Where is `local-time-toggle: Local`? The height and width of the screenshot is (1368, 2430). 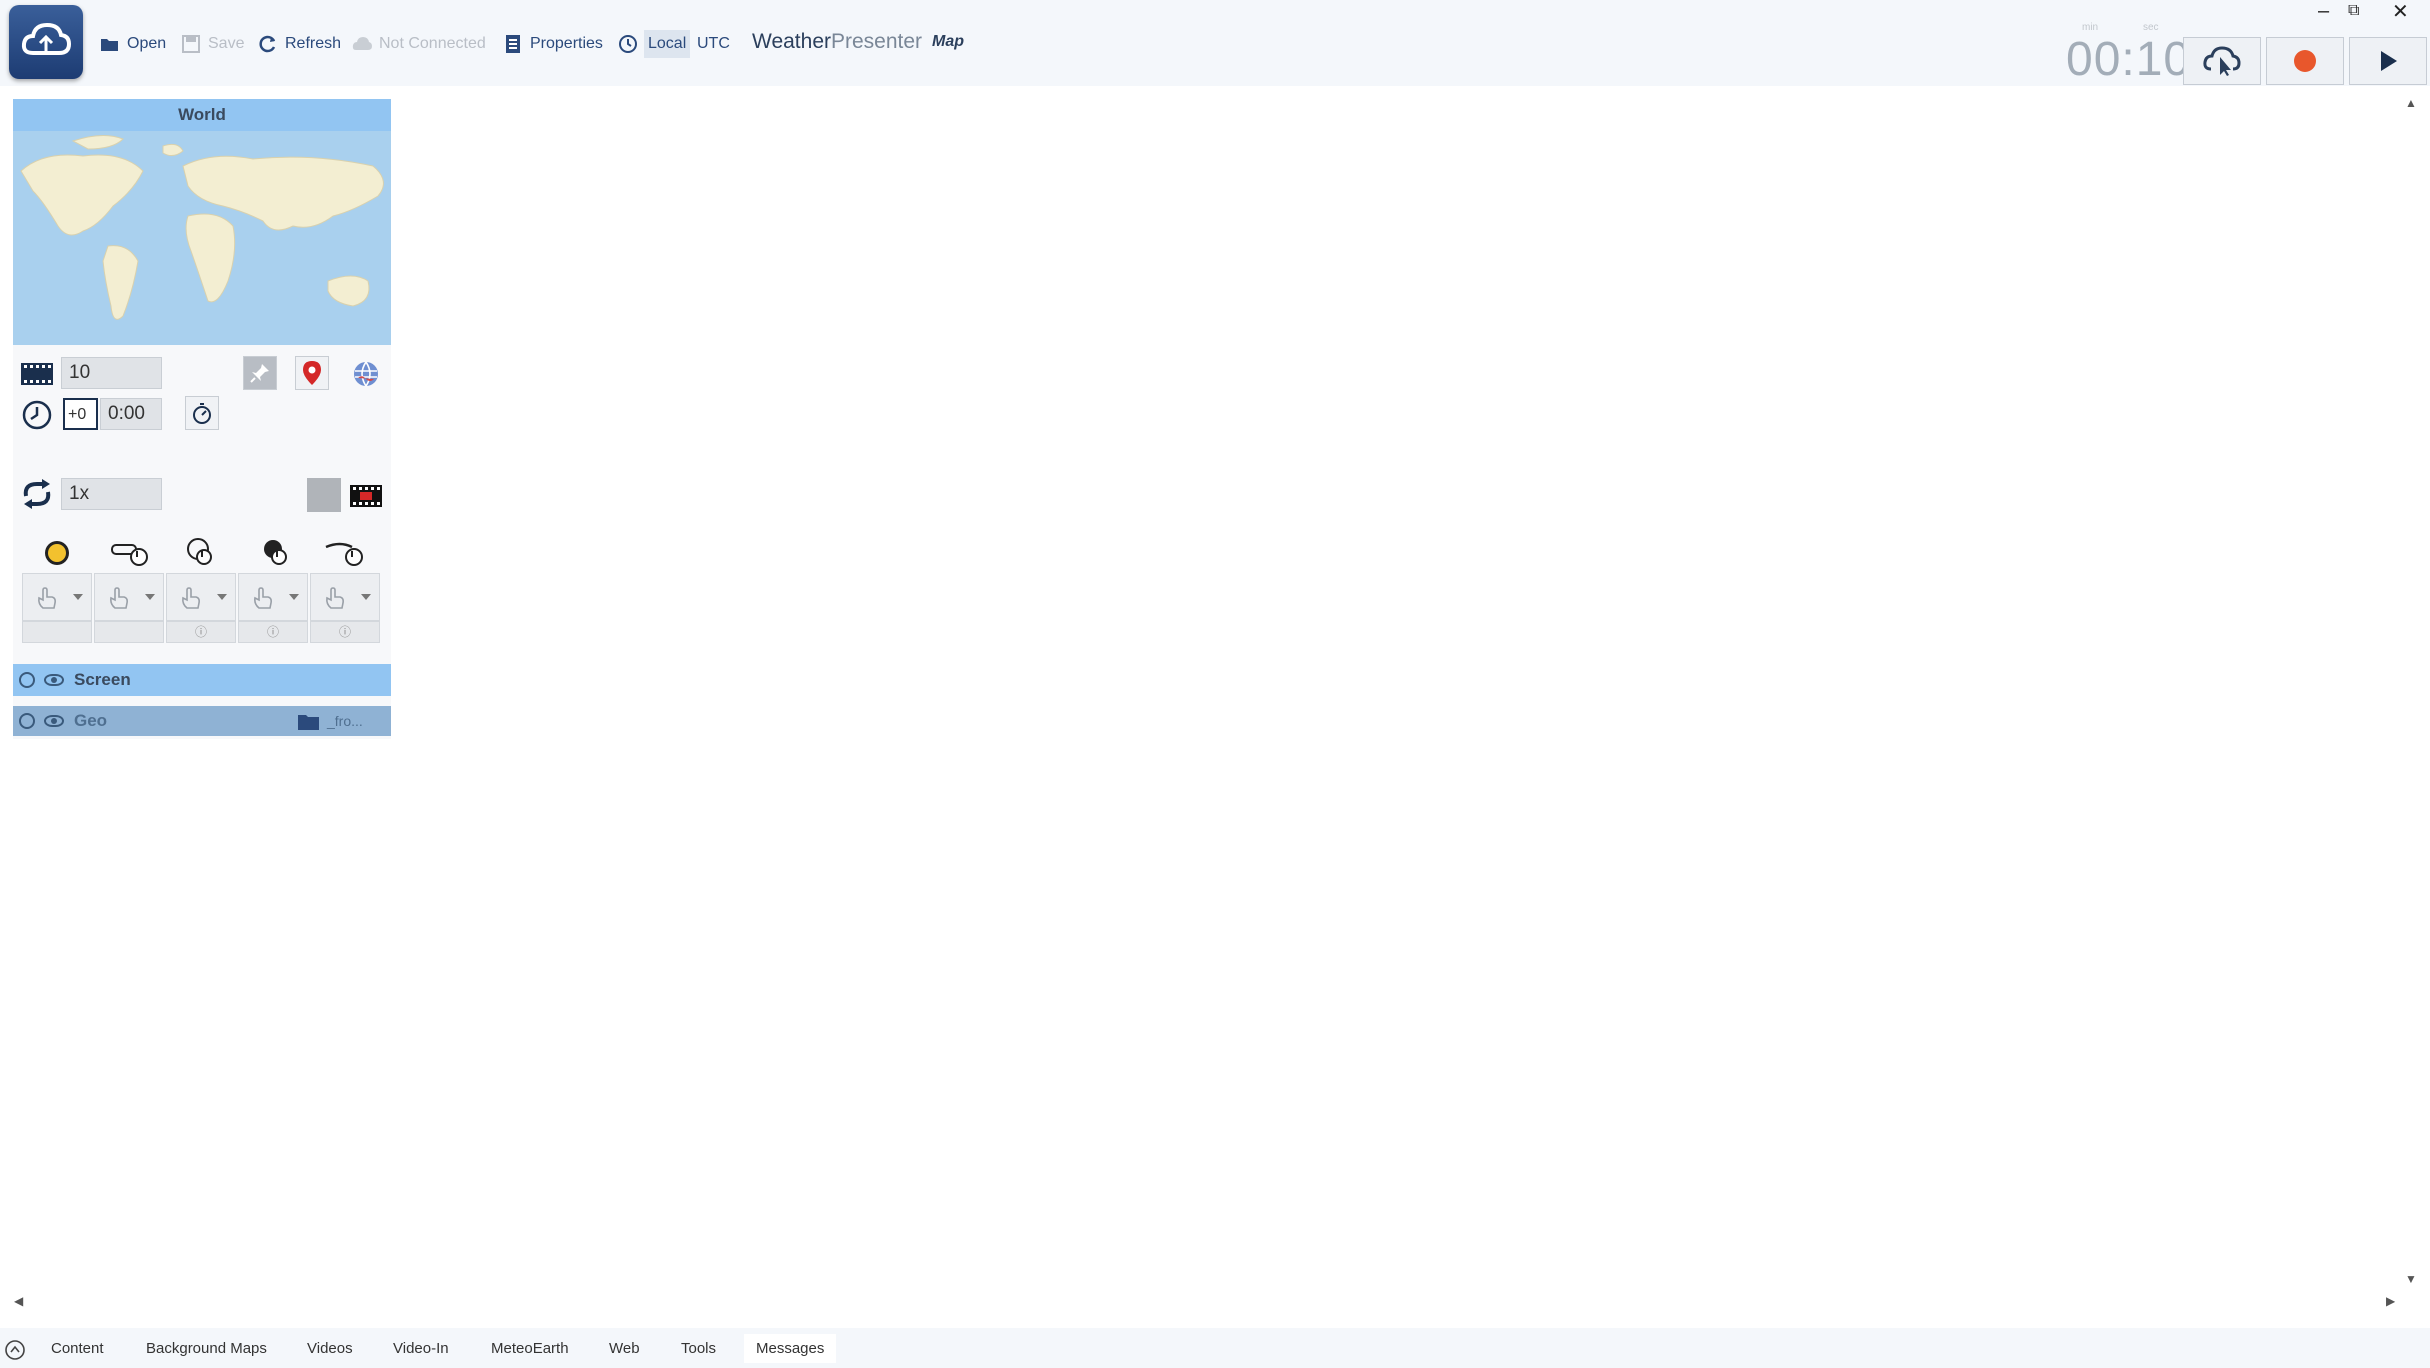 local-time-toggle: Local is located at coordinates (667, 44).